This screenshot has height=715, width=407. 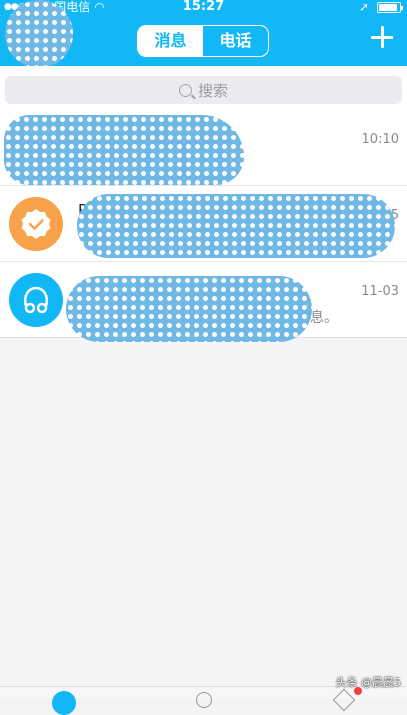 I want to click on tab-messages-icon, so click(x=64, y=703).